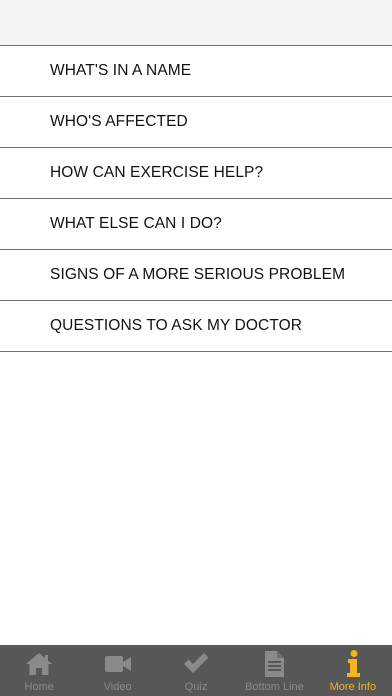  Describe the element at coordinates (196, 71) in the screenshot. I see `menu-item-whats-in-a-name: WHAT'S IN A NAME` at that location.